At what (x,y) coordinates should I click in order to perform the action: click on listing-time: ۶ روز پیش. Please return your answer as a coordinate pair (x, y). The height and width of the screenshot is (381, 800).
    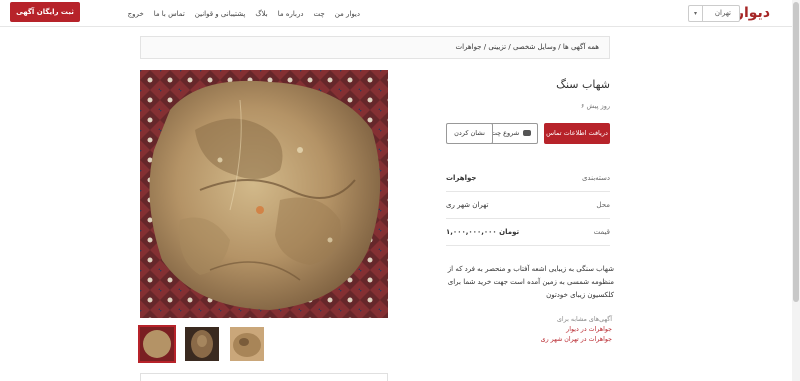
    Looking at the image, I should click on (595, 106).